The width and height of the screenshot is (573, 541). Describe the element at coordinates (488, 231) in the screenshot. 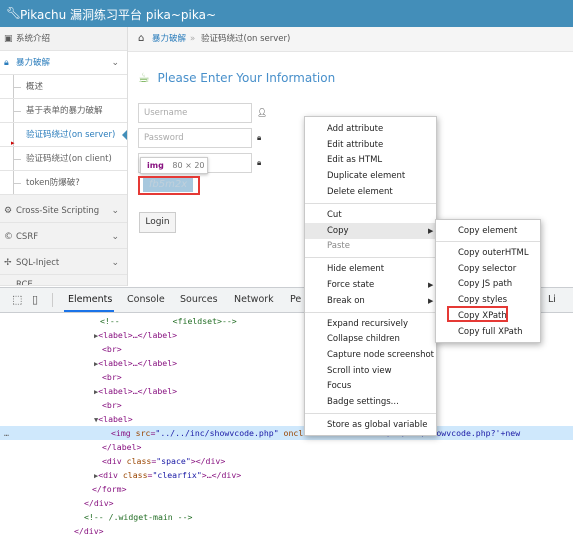

I see `menu-item-copy-element: Copy element` at that location.